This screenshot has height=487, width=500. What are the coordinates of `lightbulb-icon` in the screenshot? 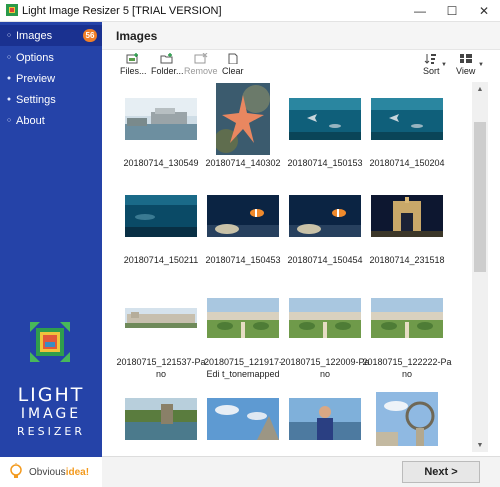 It's located at (16, 470).